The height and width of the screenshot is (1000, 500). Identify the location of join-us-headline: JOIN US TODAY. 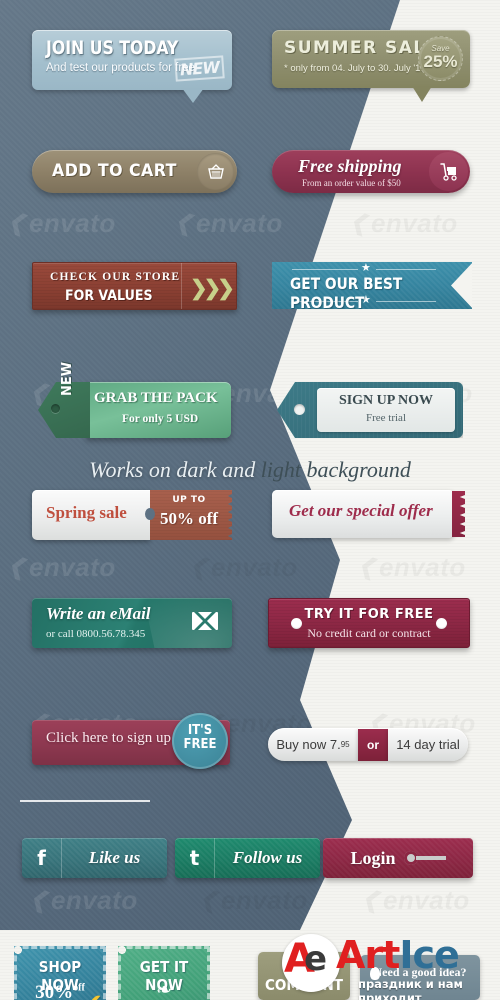
(112, 48).